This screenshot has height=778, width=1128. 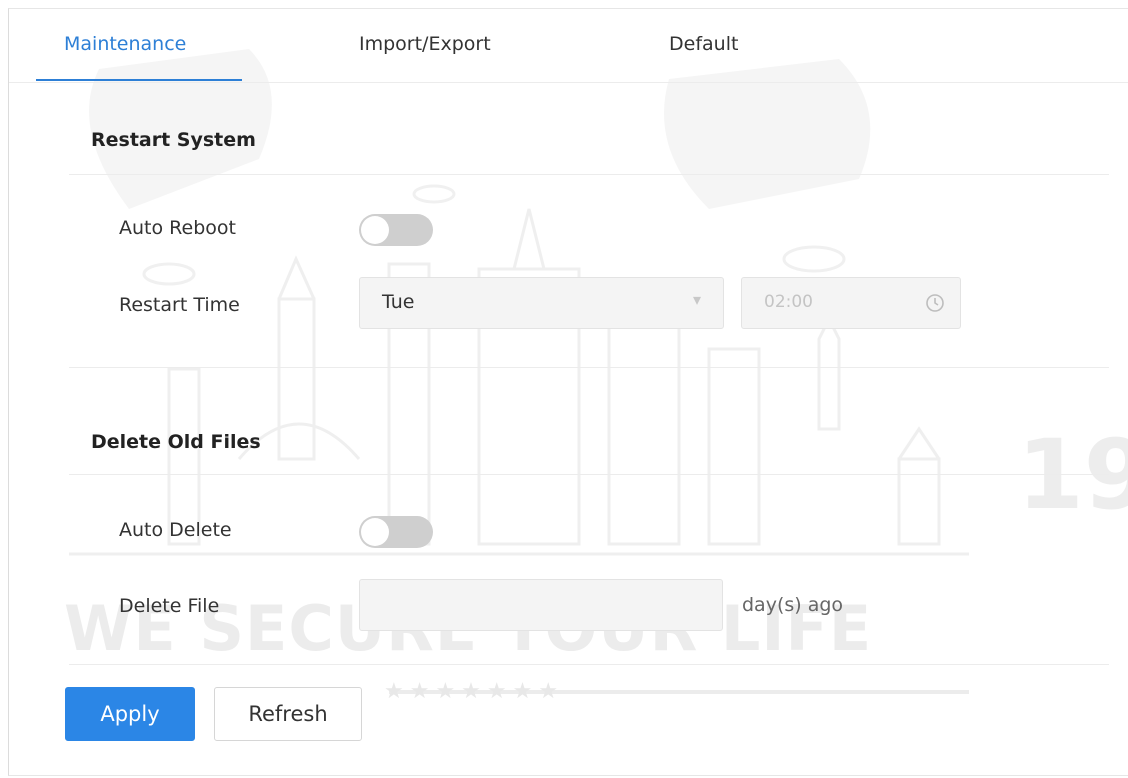 I want to click on active-tab-indicator, so click(x=139, y=80).